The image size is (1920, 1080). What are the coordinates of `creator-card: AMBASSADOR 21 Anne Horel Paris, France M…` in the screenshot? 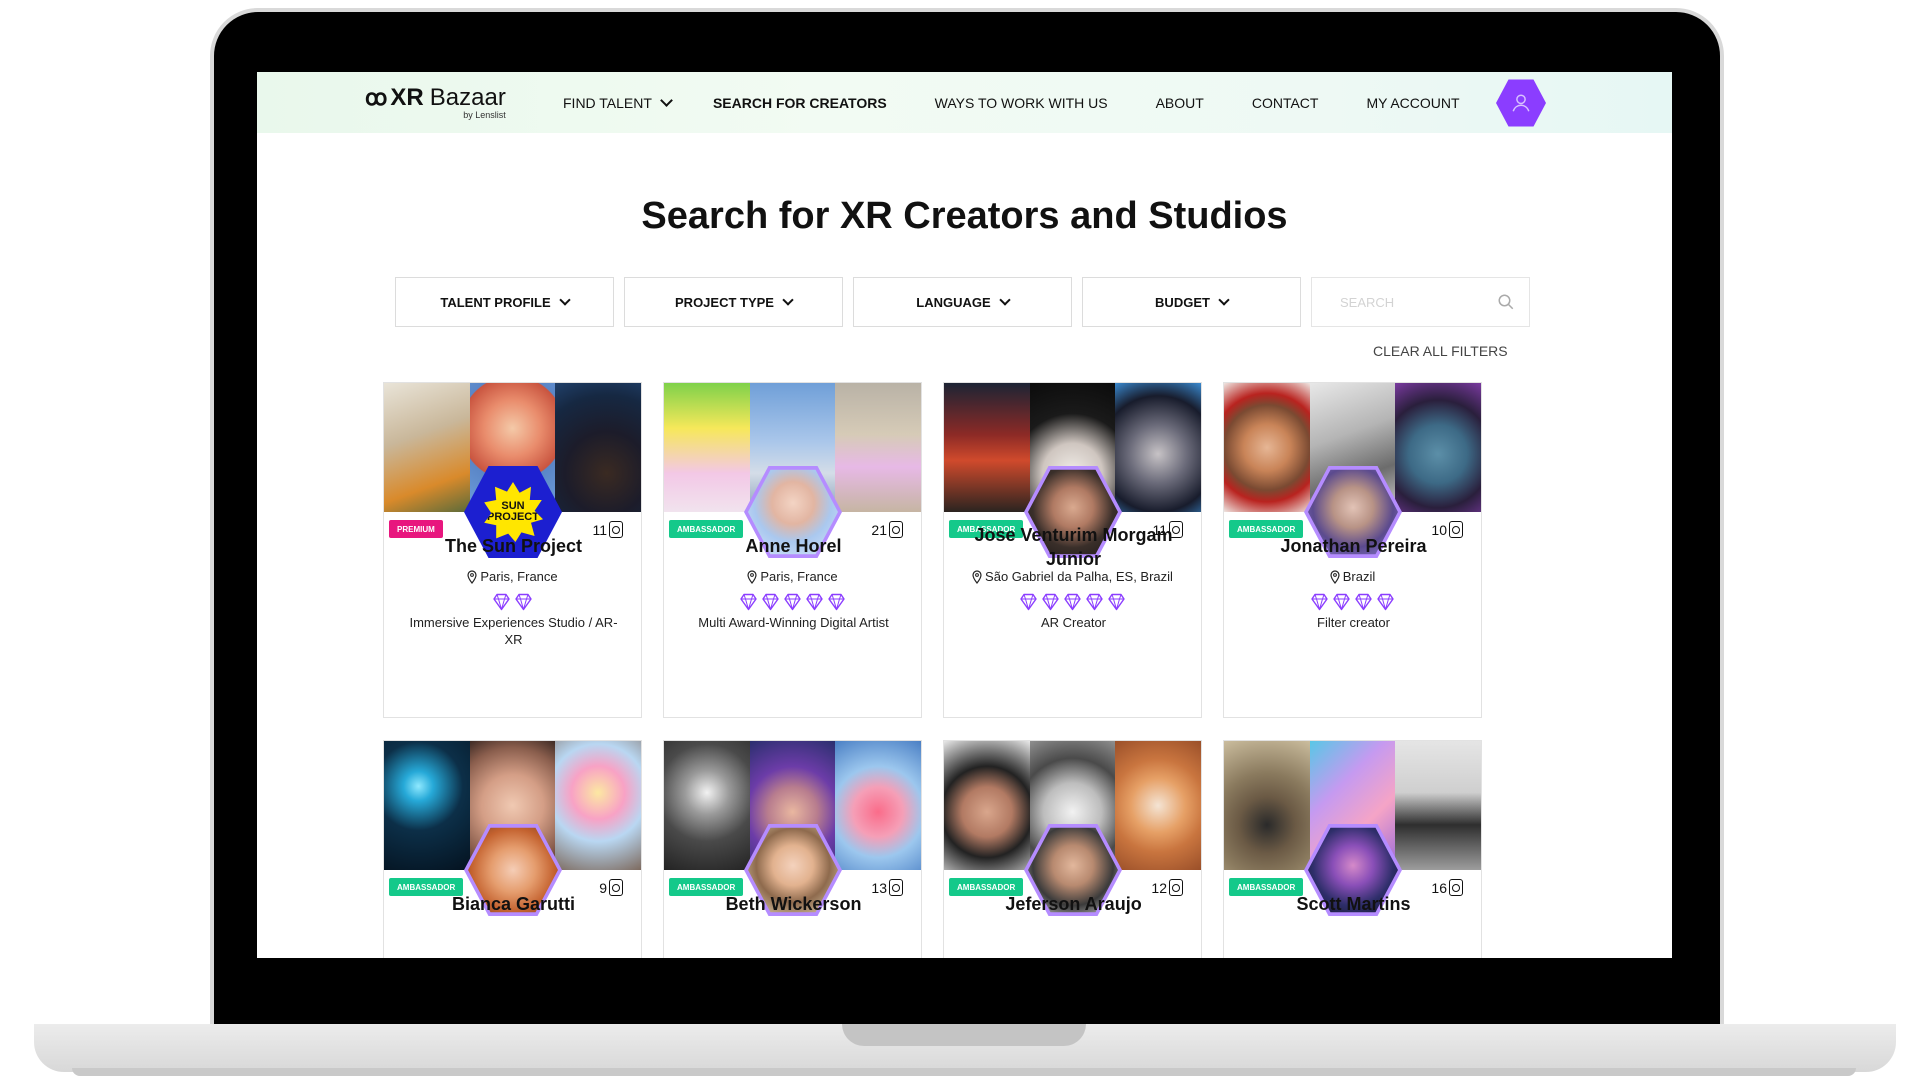 It's located at (792, 550).